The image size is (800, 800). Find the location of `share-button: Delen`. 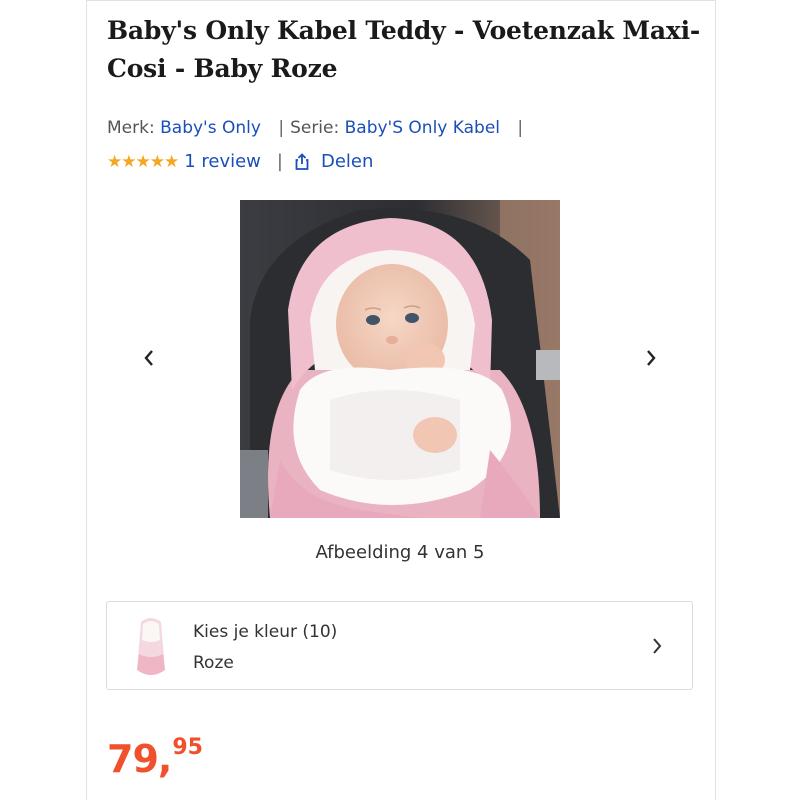

share-button: Delen is located at coordinates (333, 162).